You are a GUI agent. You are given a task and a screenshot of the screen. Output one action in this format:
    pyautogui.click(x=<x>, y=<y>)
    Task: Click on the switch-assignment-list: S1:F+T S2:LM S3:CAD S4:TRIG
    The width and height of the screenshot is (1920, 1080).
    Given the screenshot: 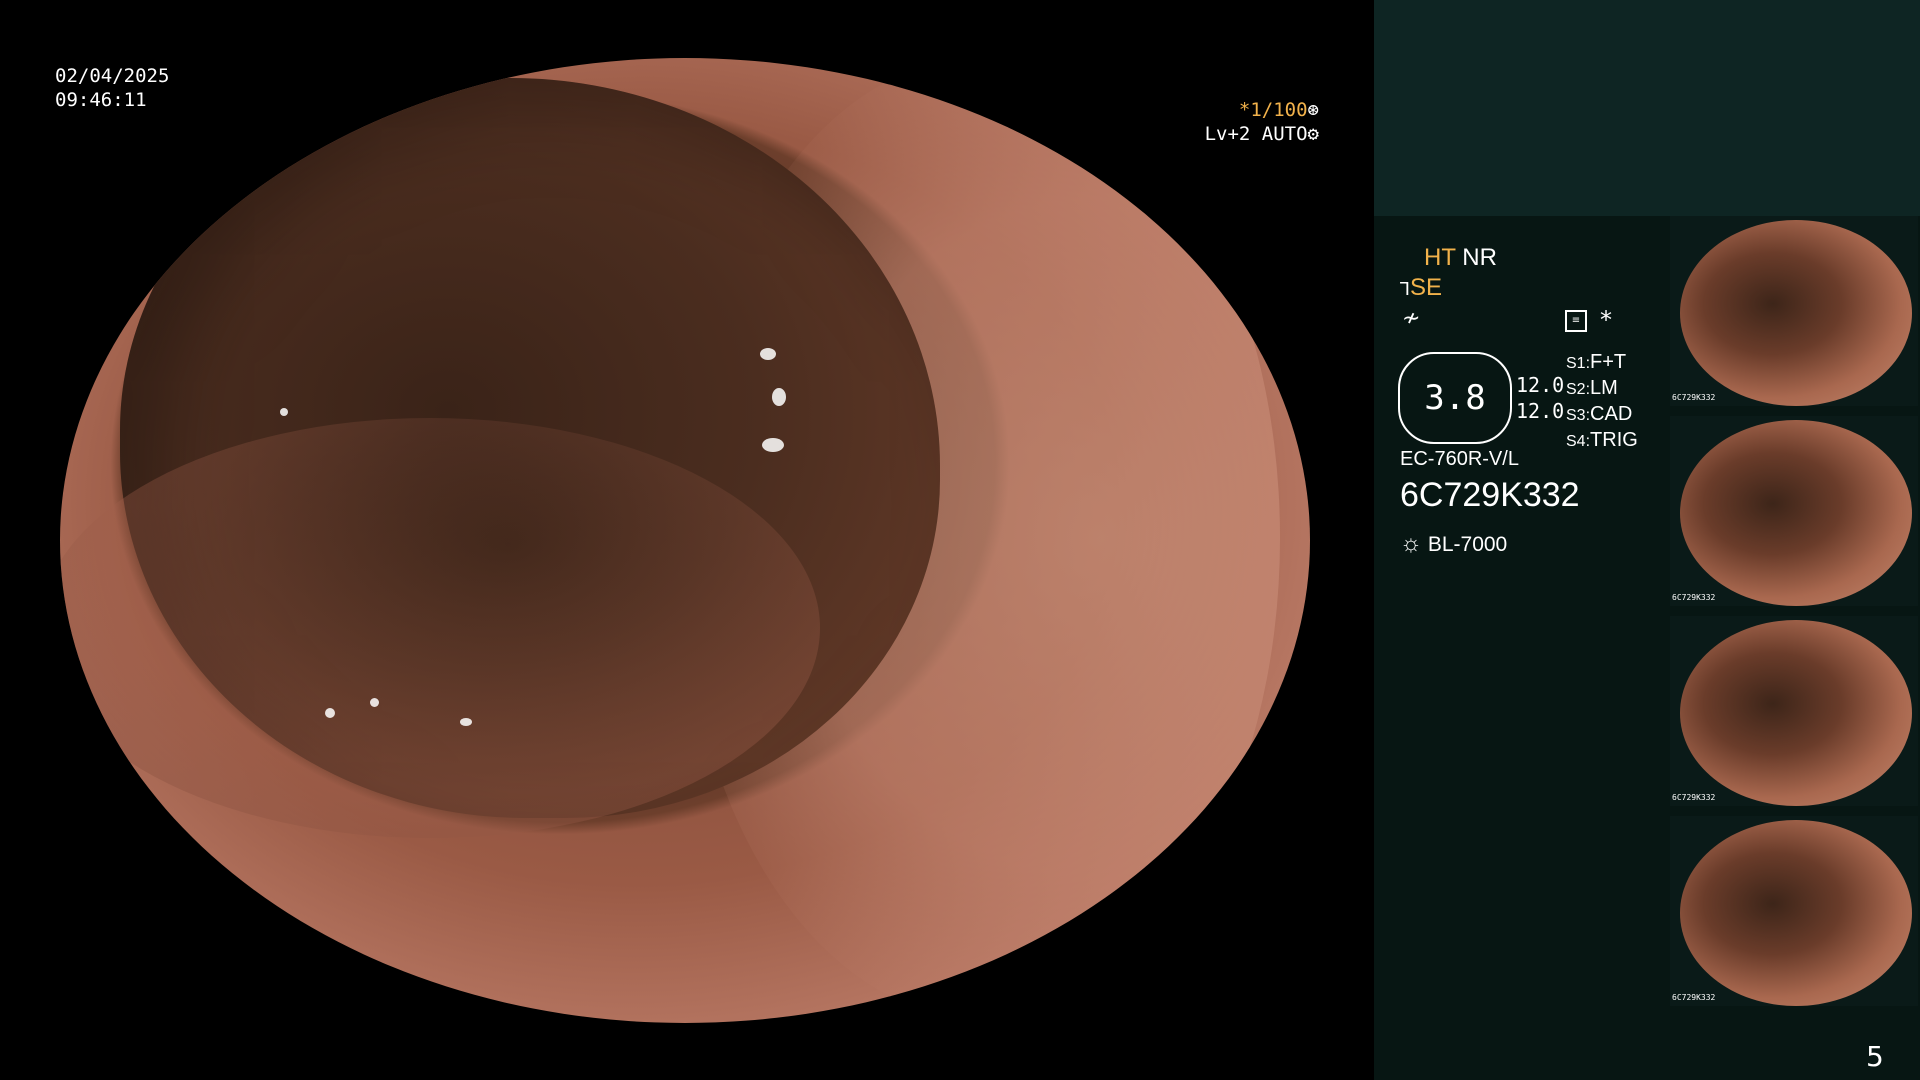 What is the action you would take?
    pyautogui.click(x=1602, y=402)
    